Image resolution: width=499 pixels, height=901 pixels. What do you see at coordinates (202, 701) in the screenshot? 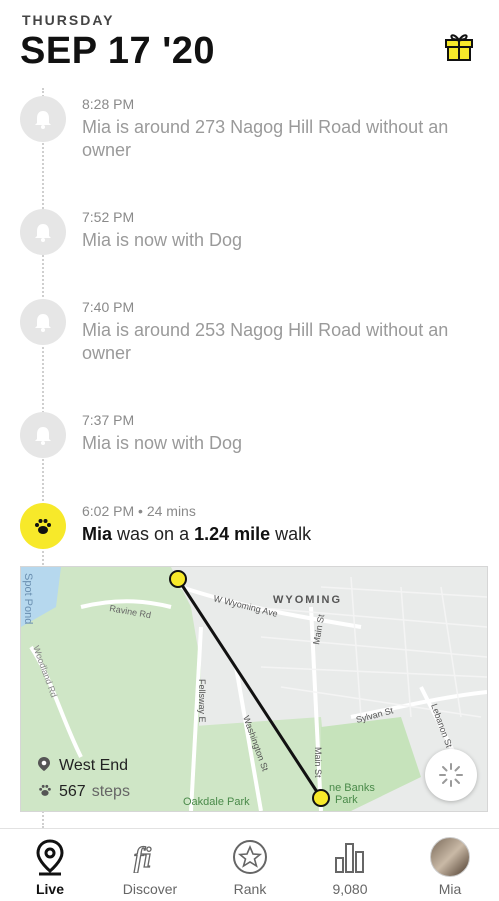
I see `map-label-fellsway: Fellsway E` at bounding box center [202, 701].